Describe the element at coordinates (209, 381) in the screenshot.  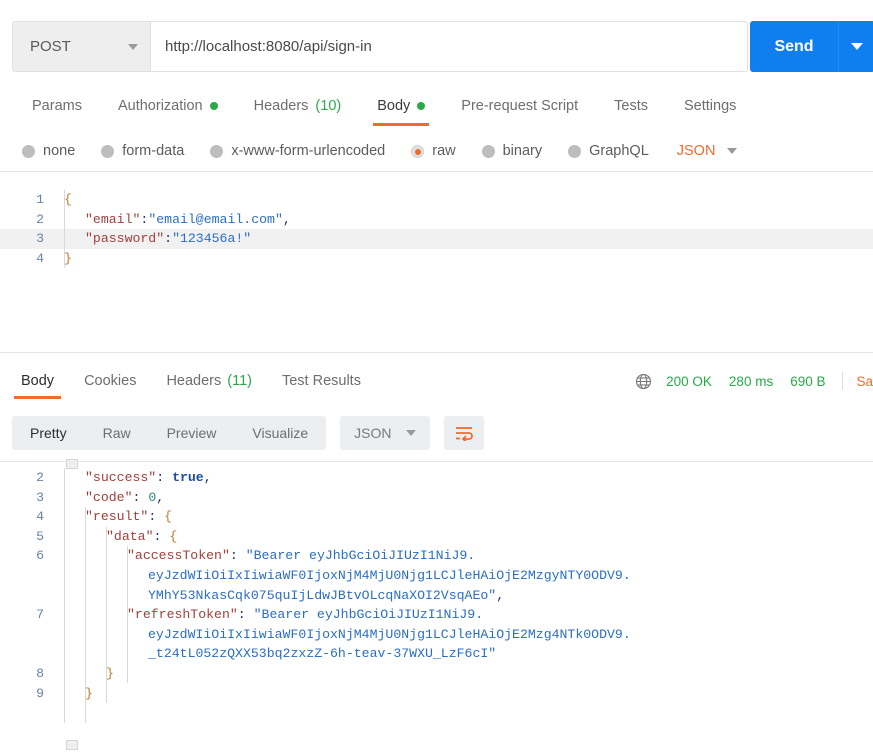
I see `response-tab-headers: Headers (11)` at that location.